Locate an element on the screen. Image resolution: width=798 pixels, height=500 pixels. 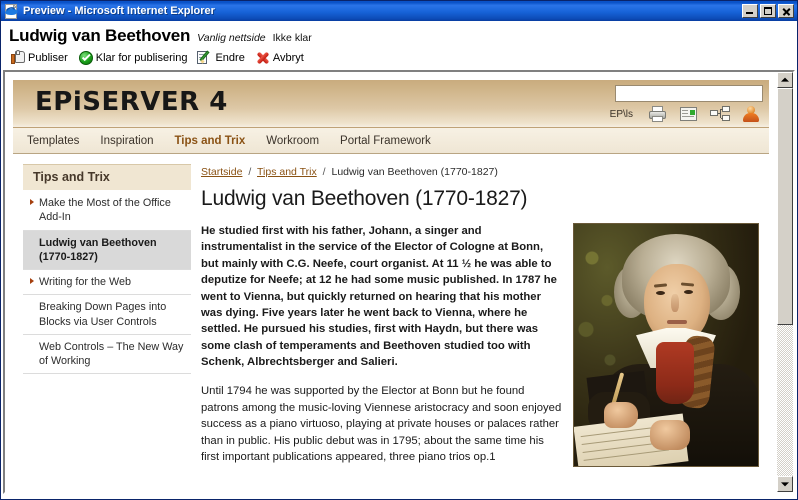
close-button is located at coordinates (786, 11).